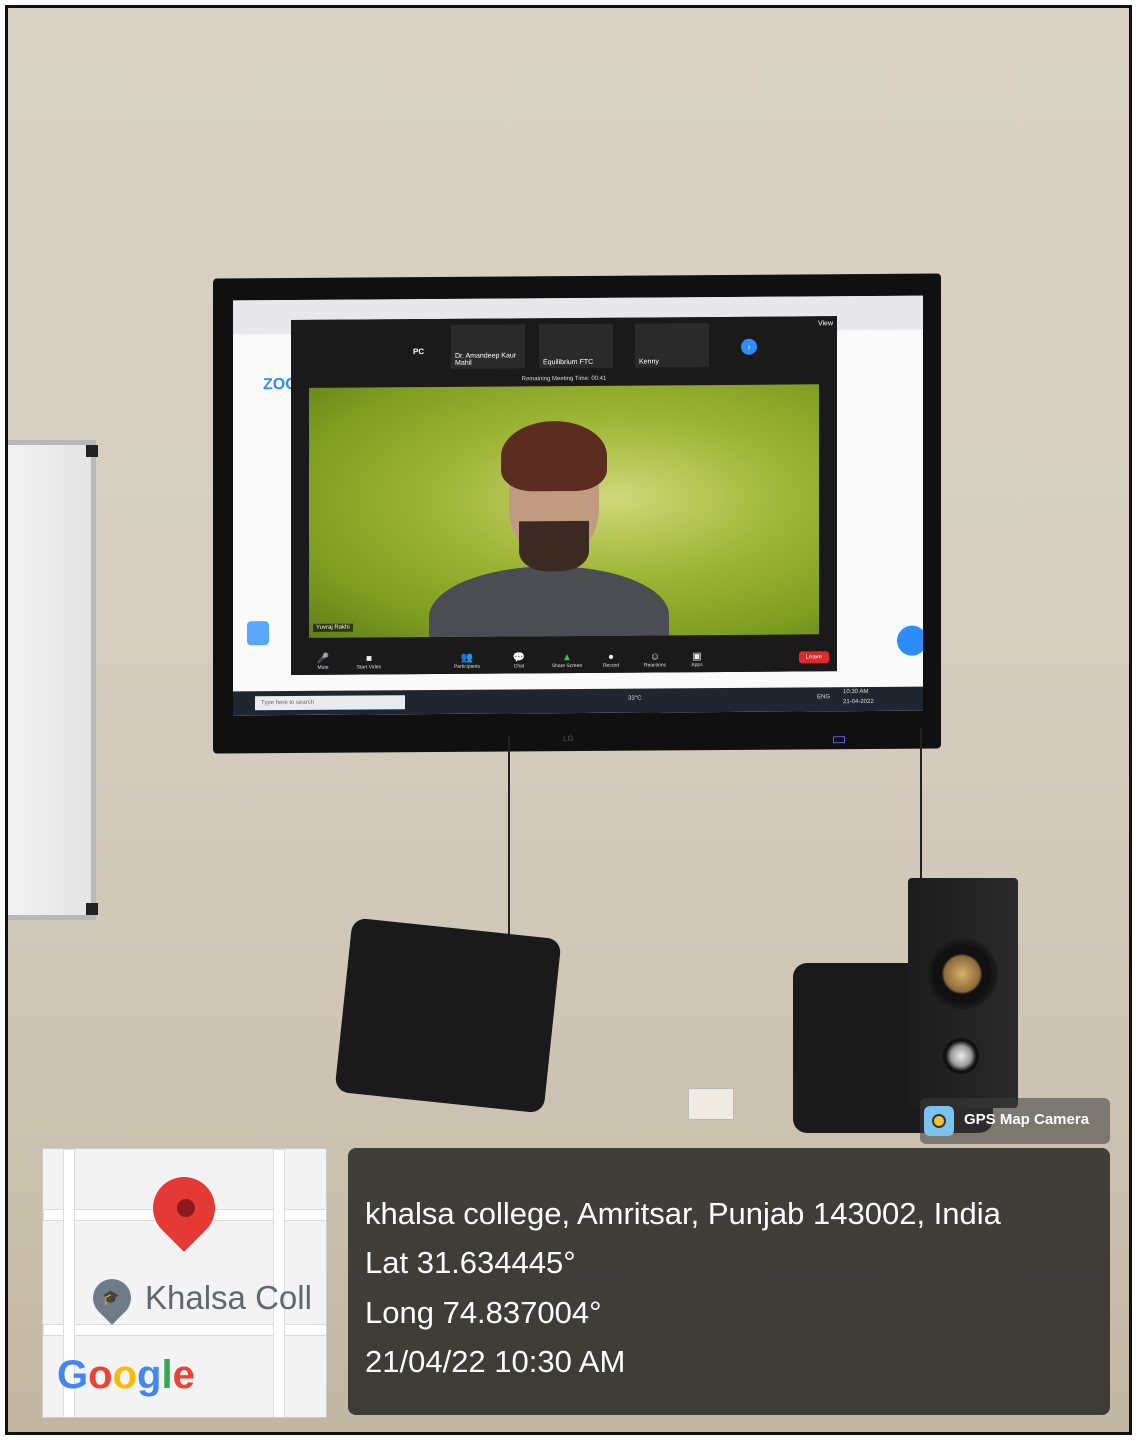 This screenshot has height=1442, width=1139. I want to click on mute-button: 🎤 Mute, so click(323, 662).